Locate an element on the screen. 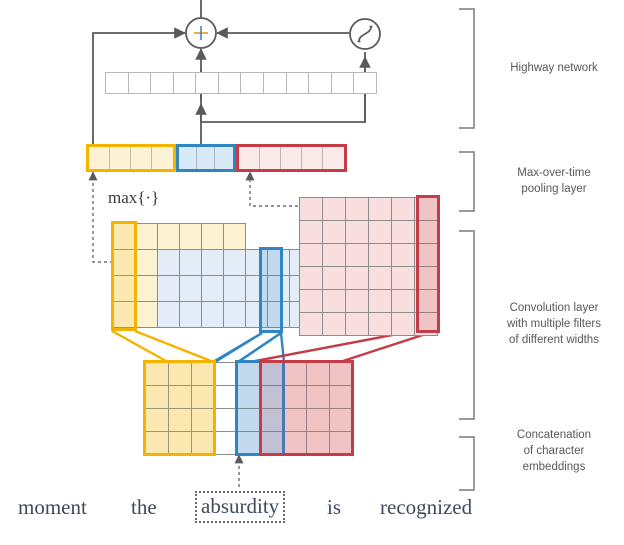 The height and width of the screenshot is (545, 624). sentence-word: recognized is located at coordinates (426, 507).